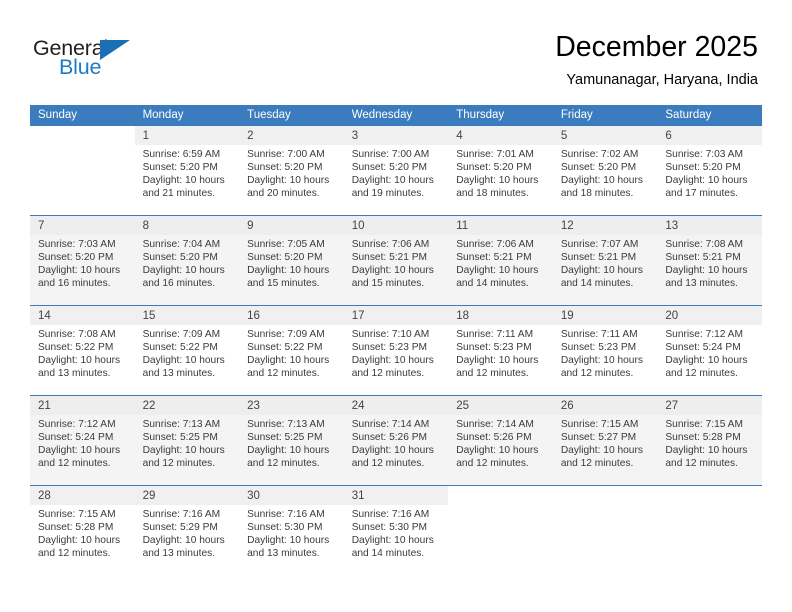 The width and height of the screenshot is (792, 612). What do you see at coordinates (80, 67) in the screenshot?
I see `logo-text-blue: Blue` at bounding box center [80, 67].